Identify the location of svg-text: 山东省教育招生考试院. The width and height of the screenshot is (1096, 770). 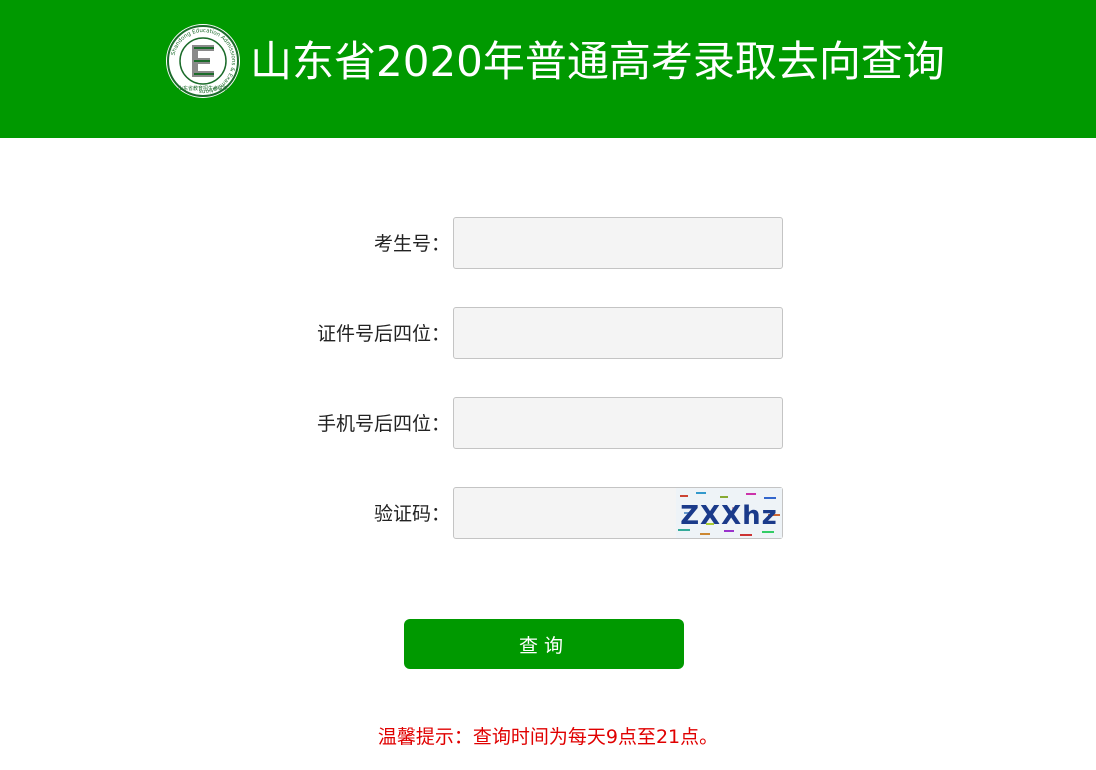
(203, 88).